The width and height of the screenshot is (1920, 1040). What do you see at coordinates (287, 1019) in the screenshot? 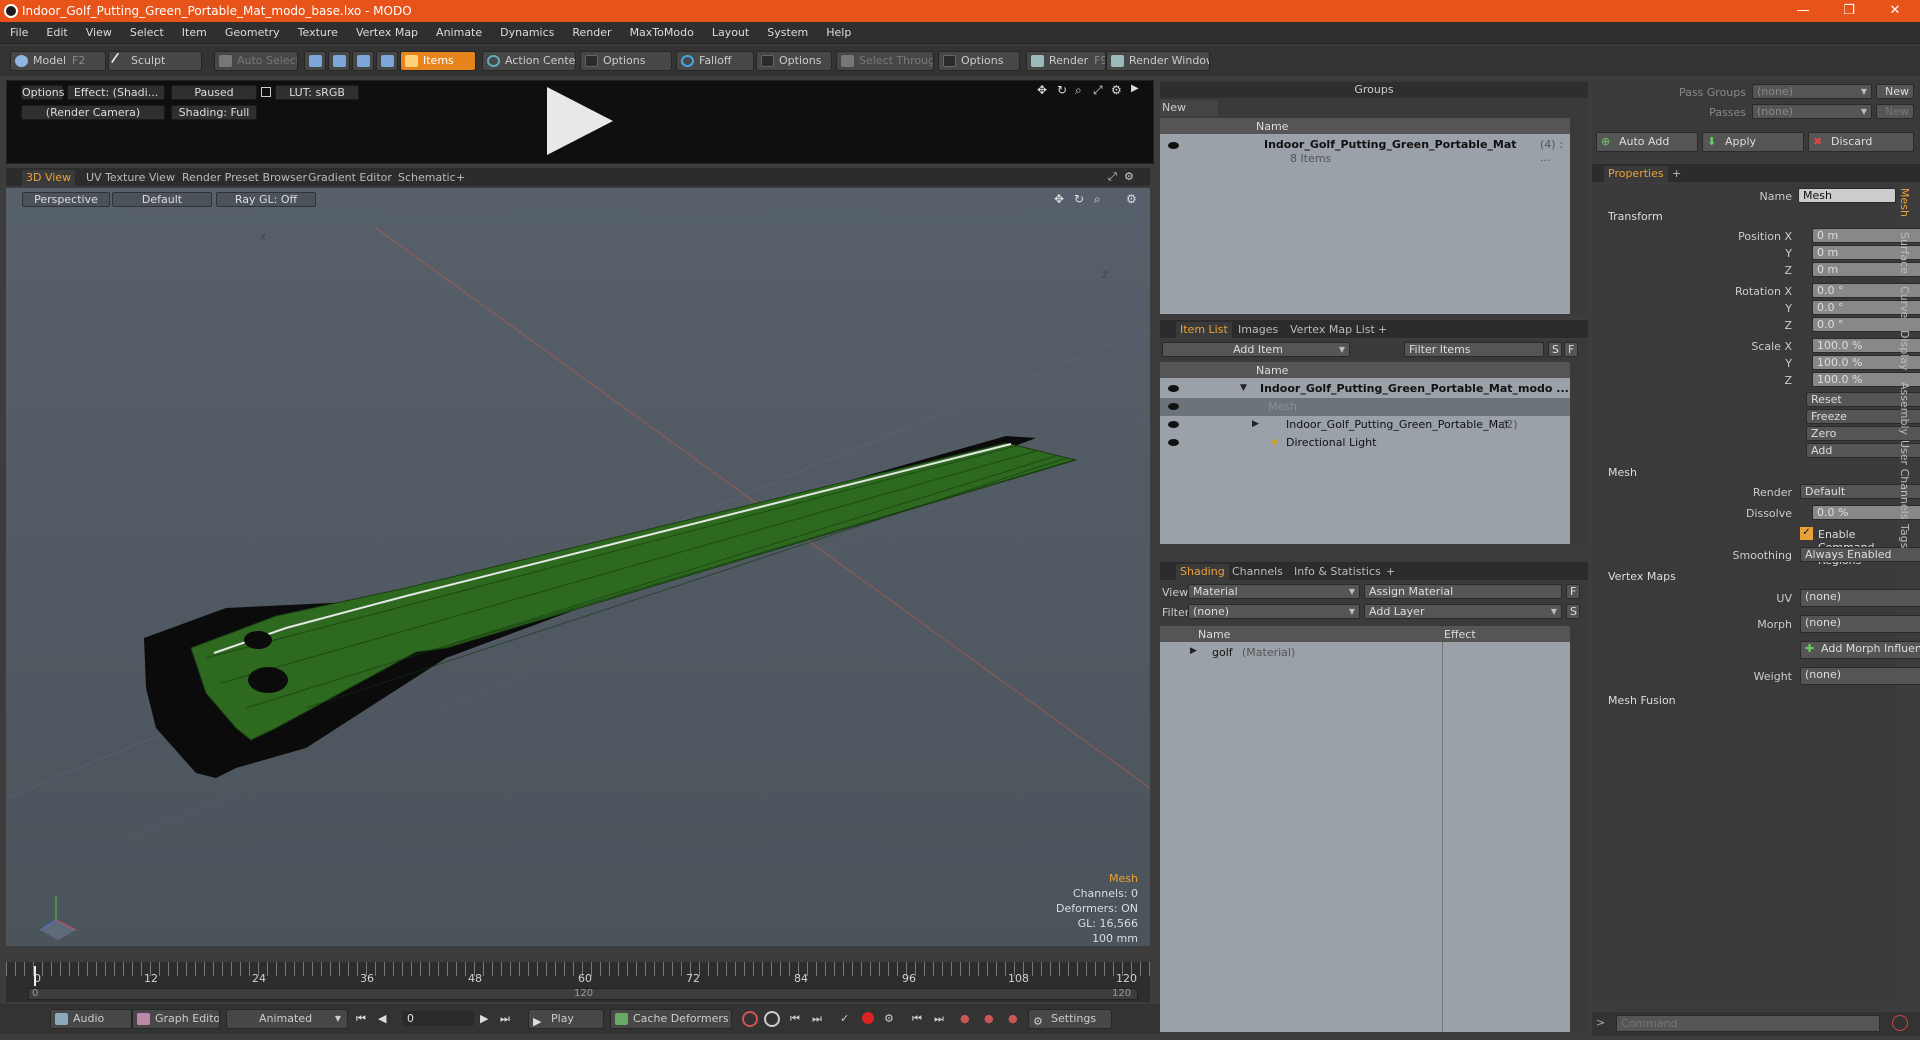
I see `animated-dropdown: Animated ▼` at bounding box center [287, 1019].